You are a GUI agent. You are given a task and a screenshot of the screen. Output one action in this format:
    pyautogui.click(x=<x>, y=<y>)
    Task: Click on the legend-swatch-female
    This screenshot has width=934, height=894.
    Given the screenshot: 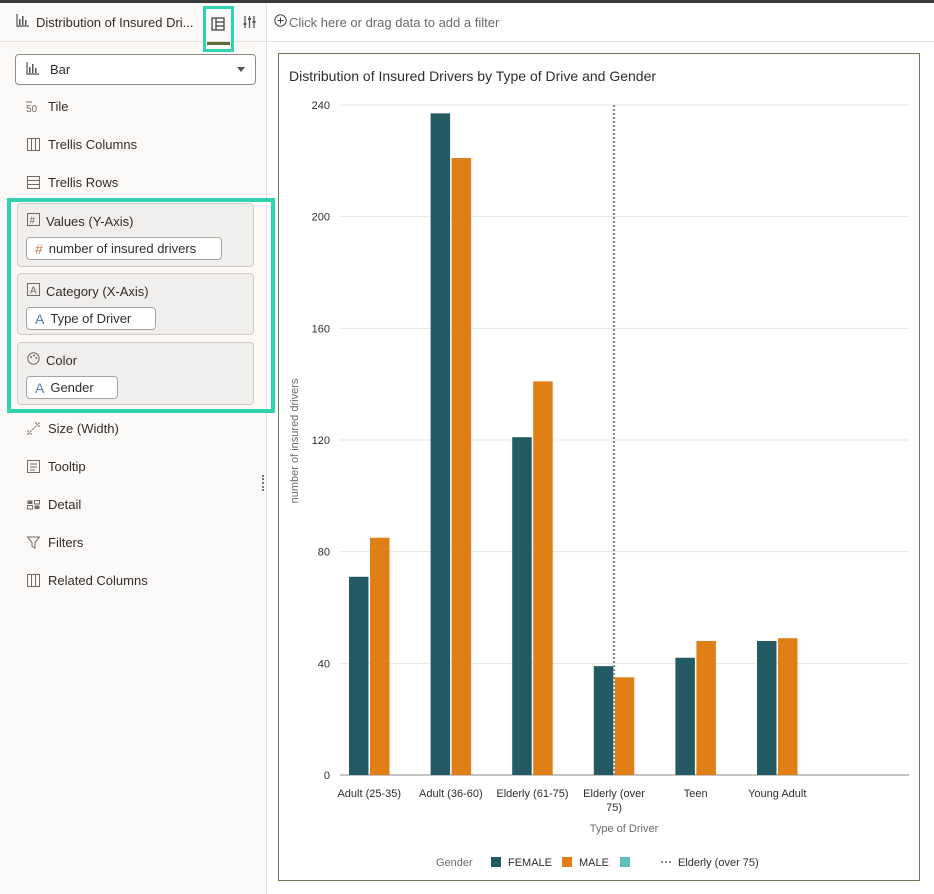 What is the action you would take?
    pyautogui.click(x=496, y=862)
    